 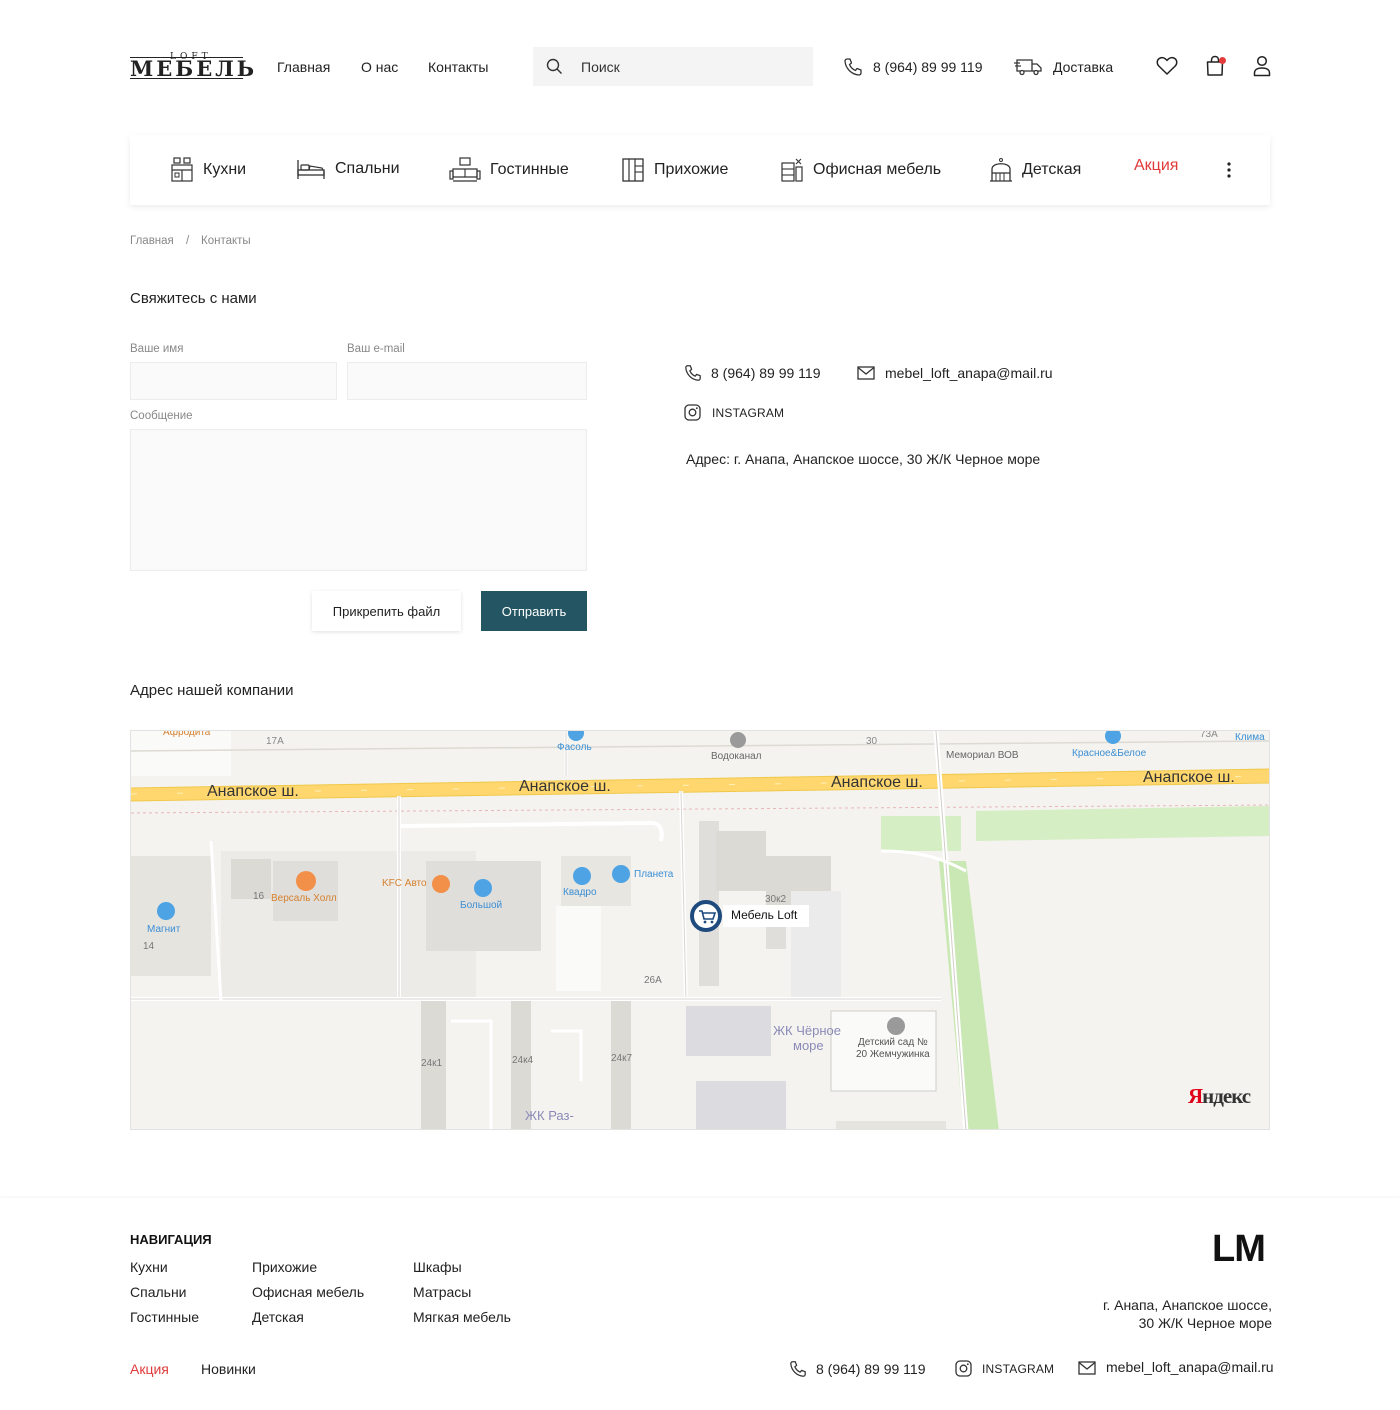 What do you see at coordinates (152, 241) in the screenshot?
I see `breadcrumb-home: Главная` at bounding box center [152, 241].